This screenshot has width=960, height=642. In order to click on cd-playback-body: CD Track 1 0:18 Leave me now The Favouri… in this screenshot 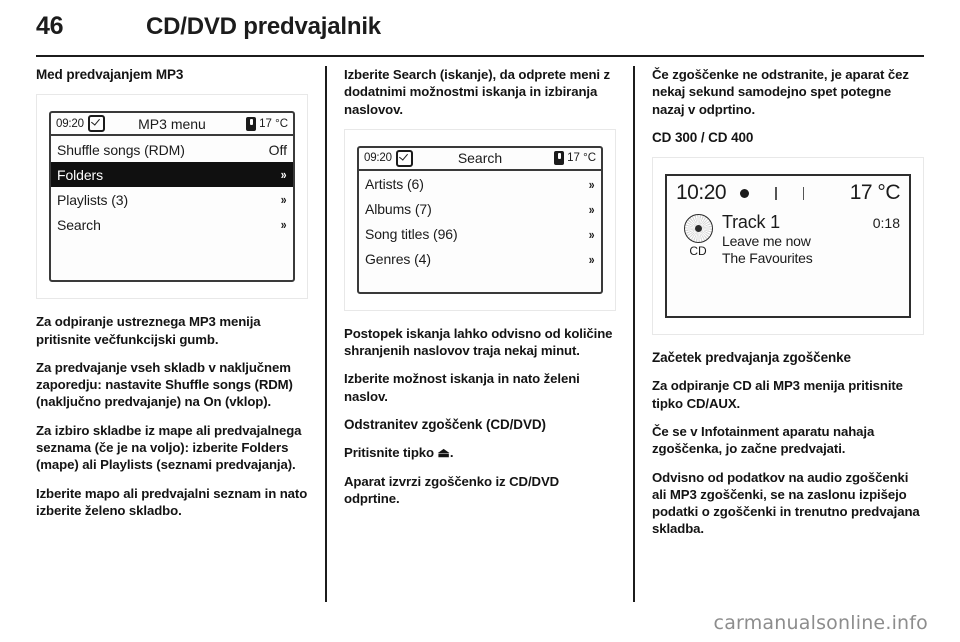, I will do `click(788, 238)`.